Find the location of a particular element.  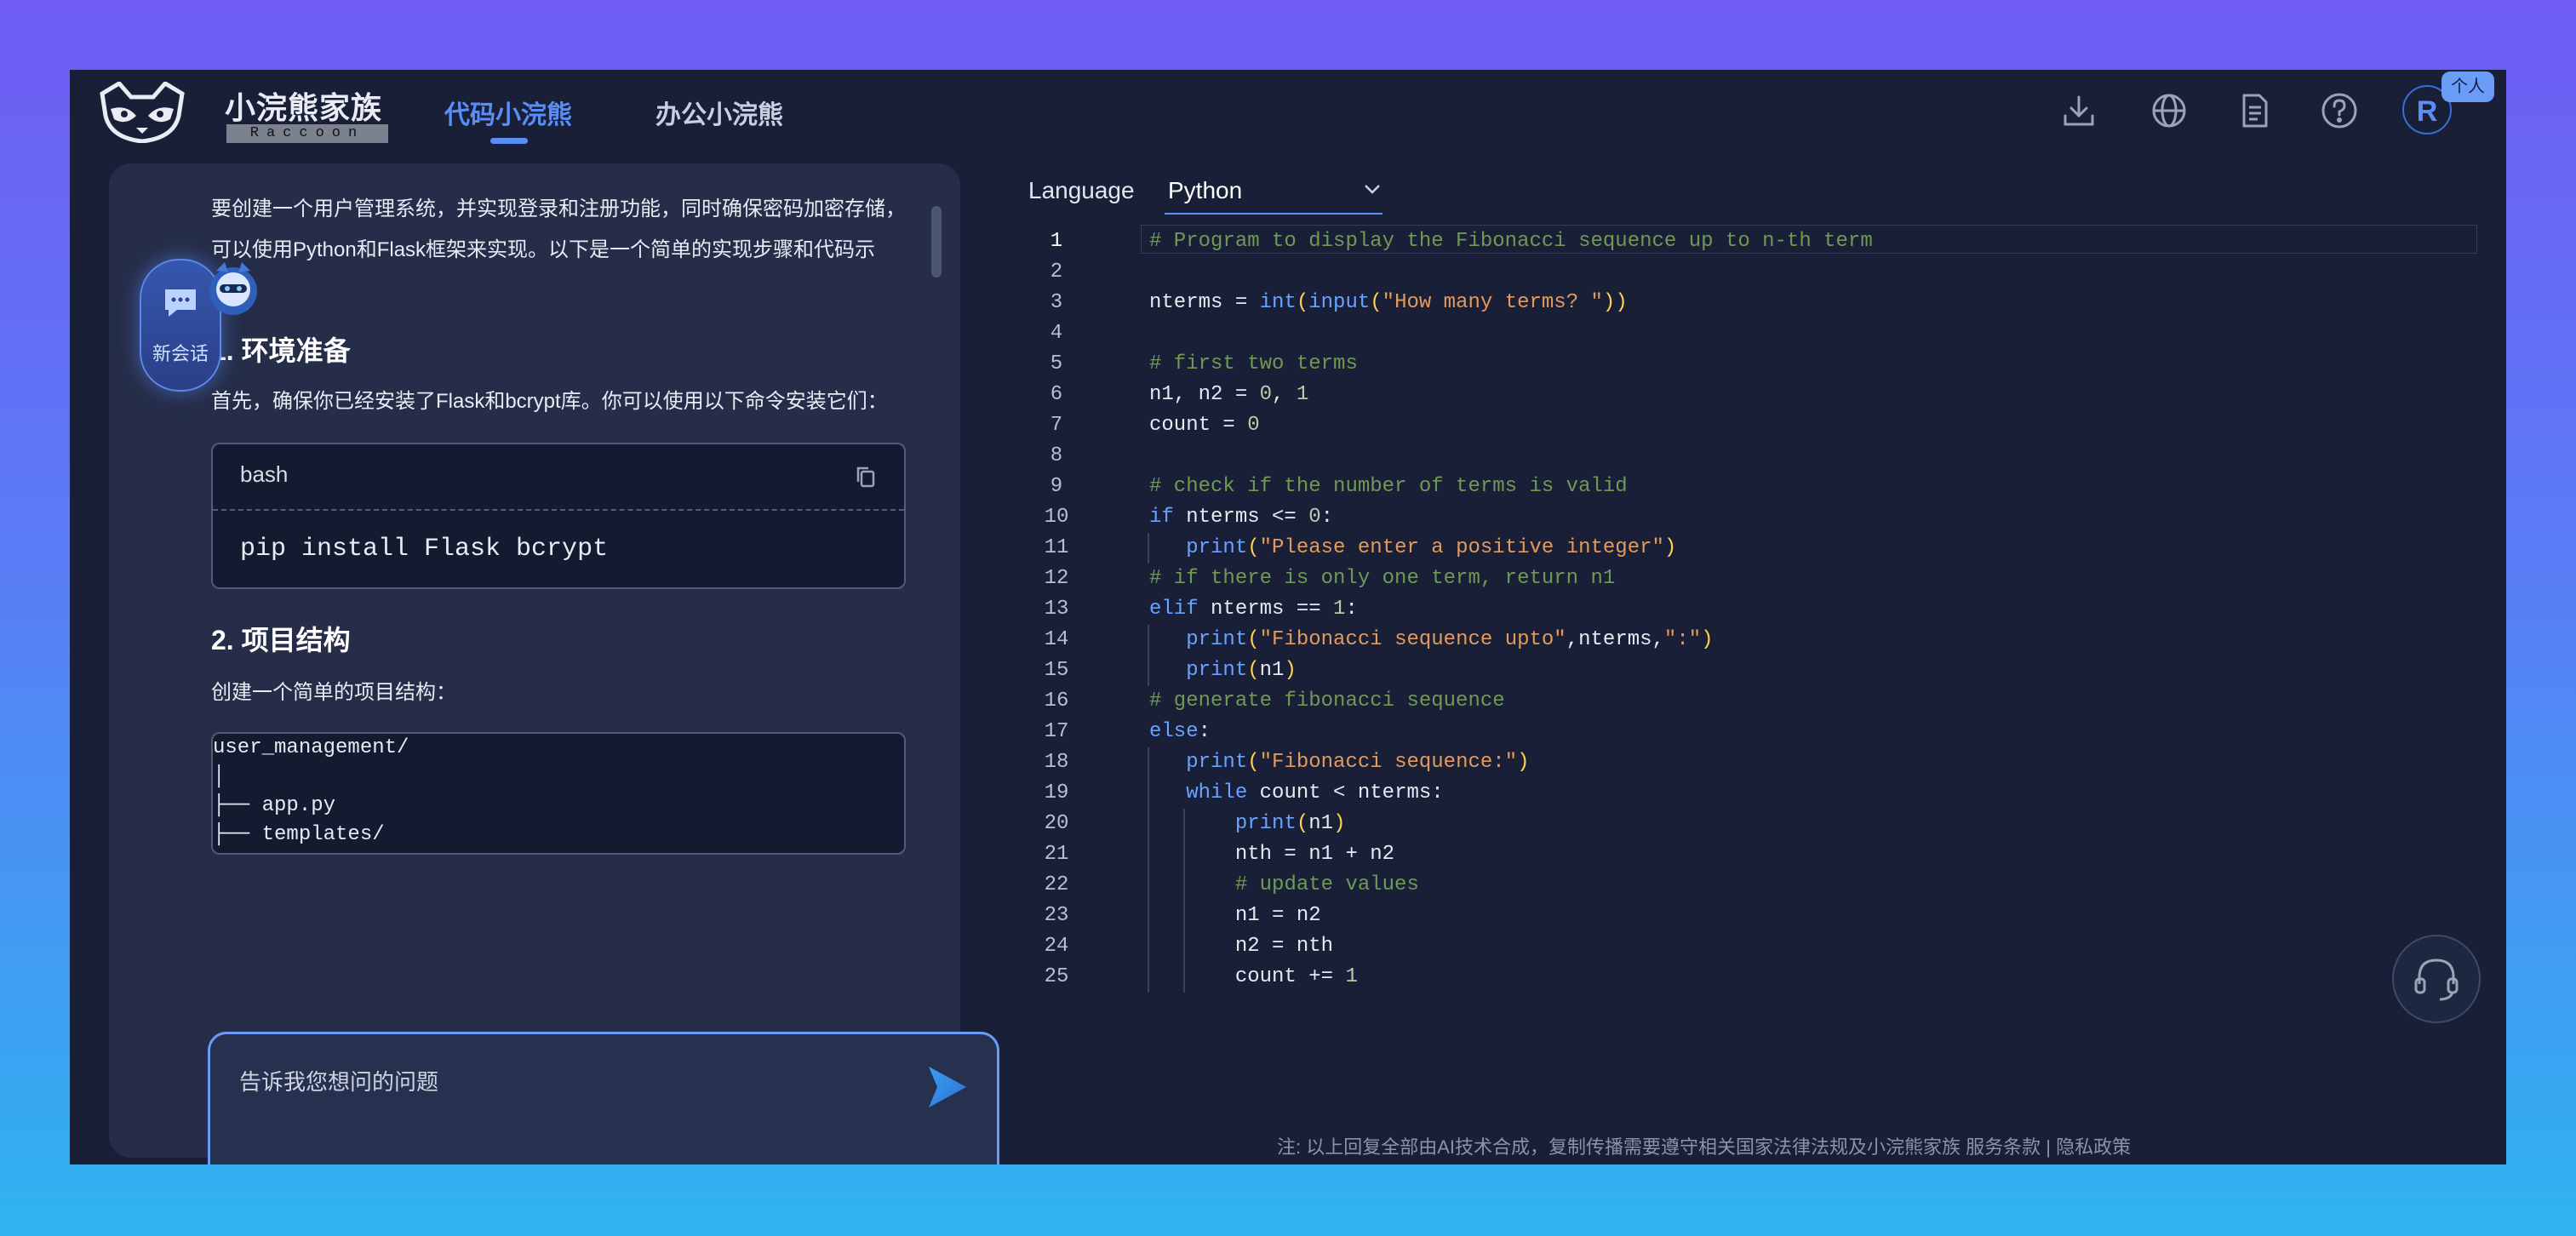

bash-code: pip install Flask bcrypt is located at coordinates (425, 549).